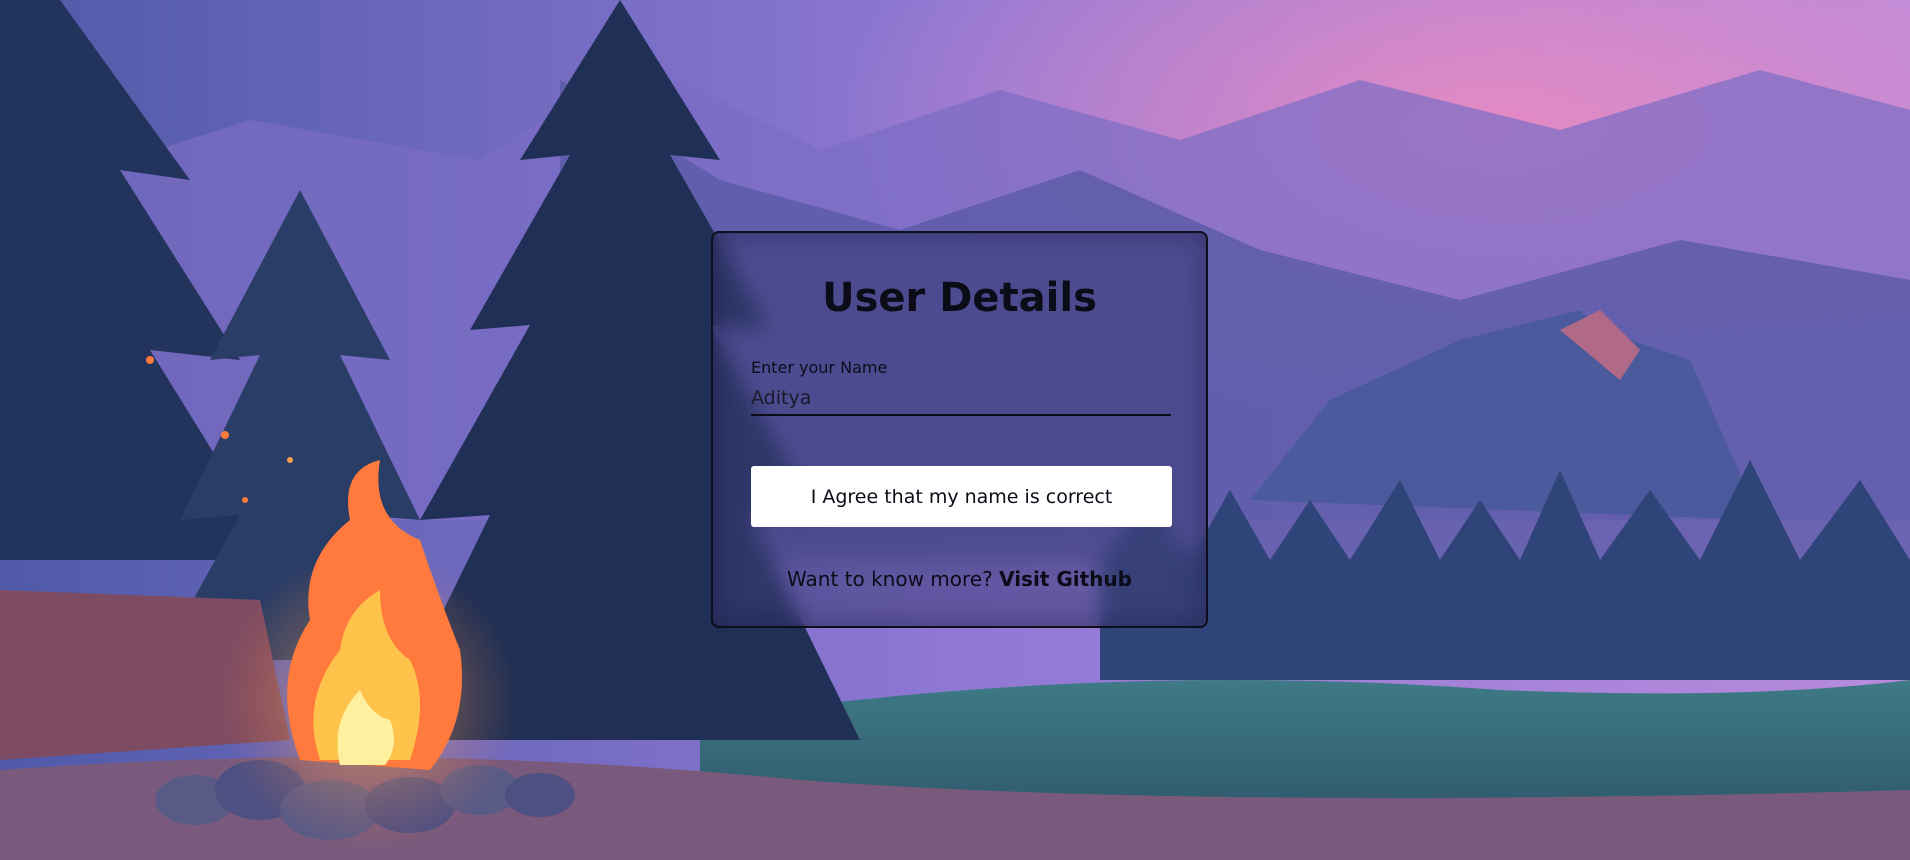 This screenshot has height=860, width=1910. Describe the element at coordinates (961, 496) in the screenshot. I see `agree-button: I Agree that my name is correct` at that location.